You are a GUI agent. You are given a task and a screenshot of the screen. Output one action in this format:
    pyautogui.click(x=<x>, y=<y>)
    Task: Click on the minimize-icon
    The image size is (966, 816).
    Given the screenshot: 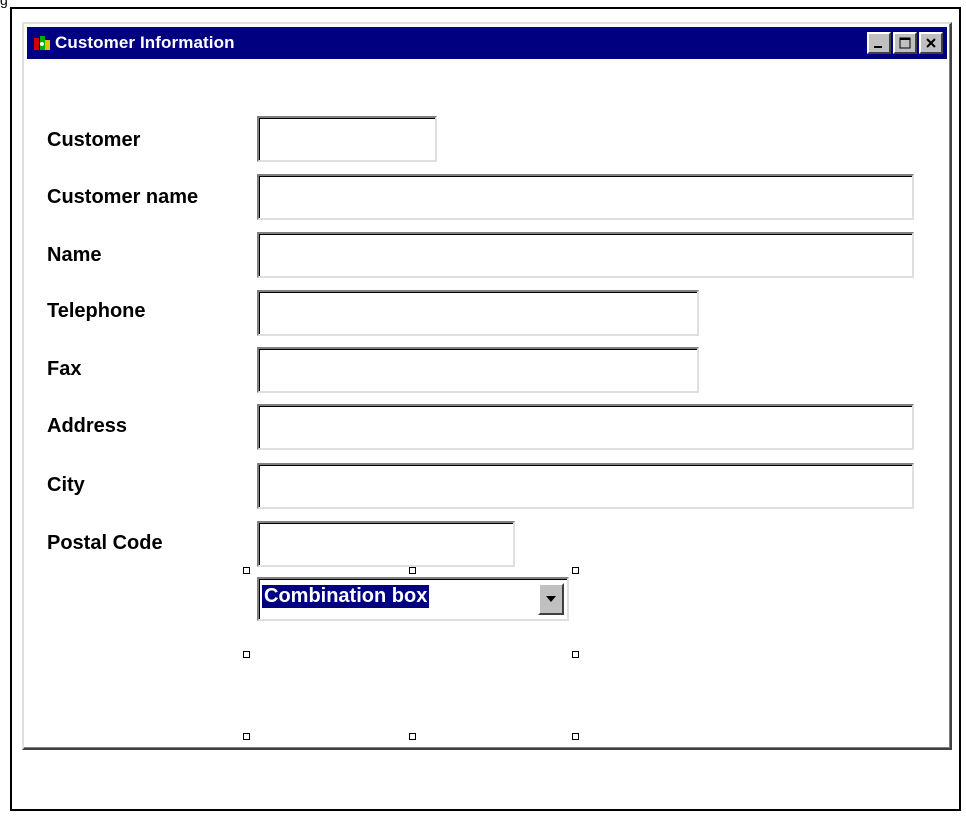 What is the action you would take?
    pyautogui.click(x=878, y=47)
    